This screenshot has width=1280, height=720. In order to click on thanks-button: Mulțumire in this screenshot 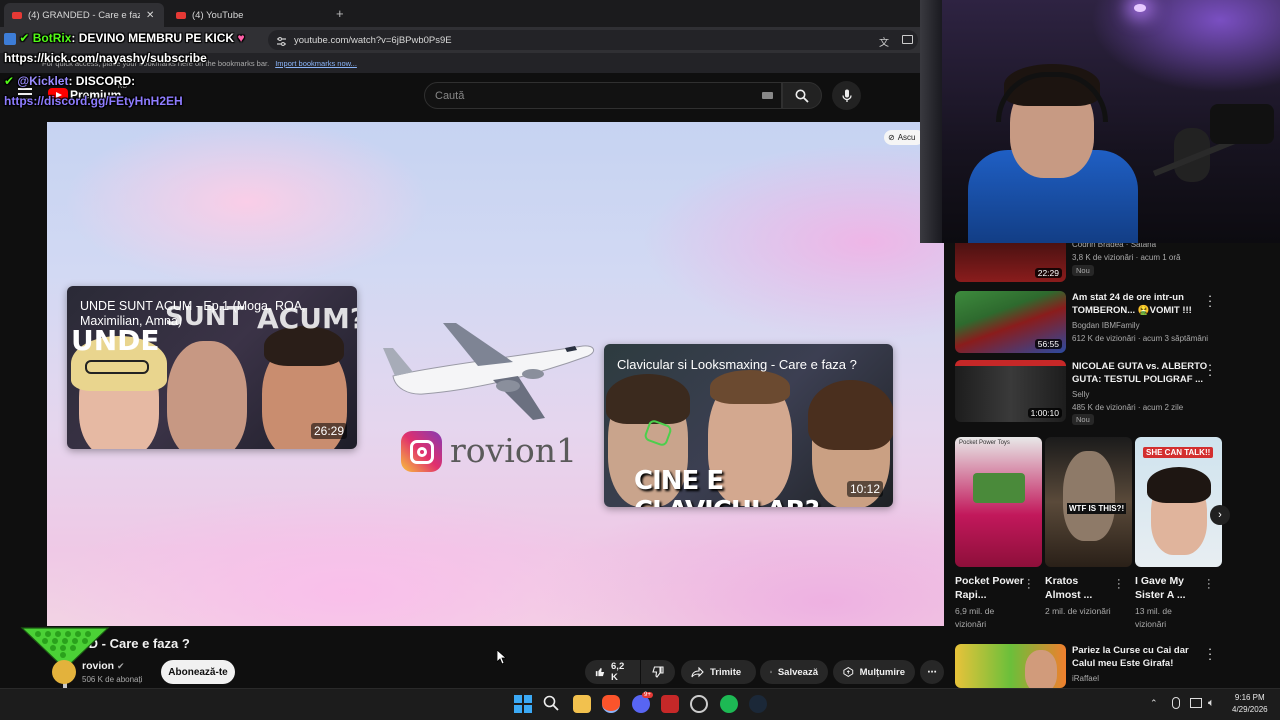, I will do `click(874, 672)`.